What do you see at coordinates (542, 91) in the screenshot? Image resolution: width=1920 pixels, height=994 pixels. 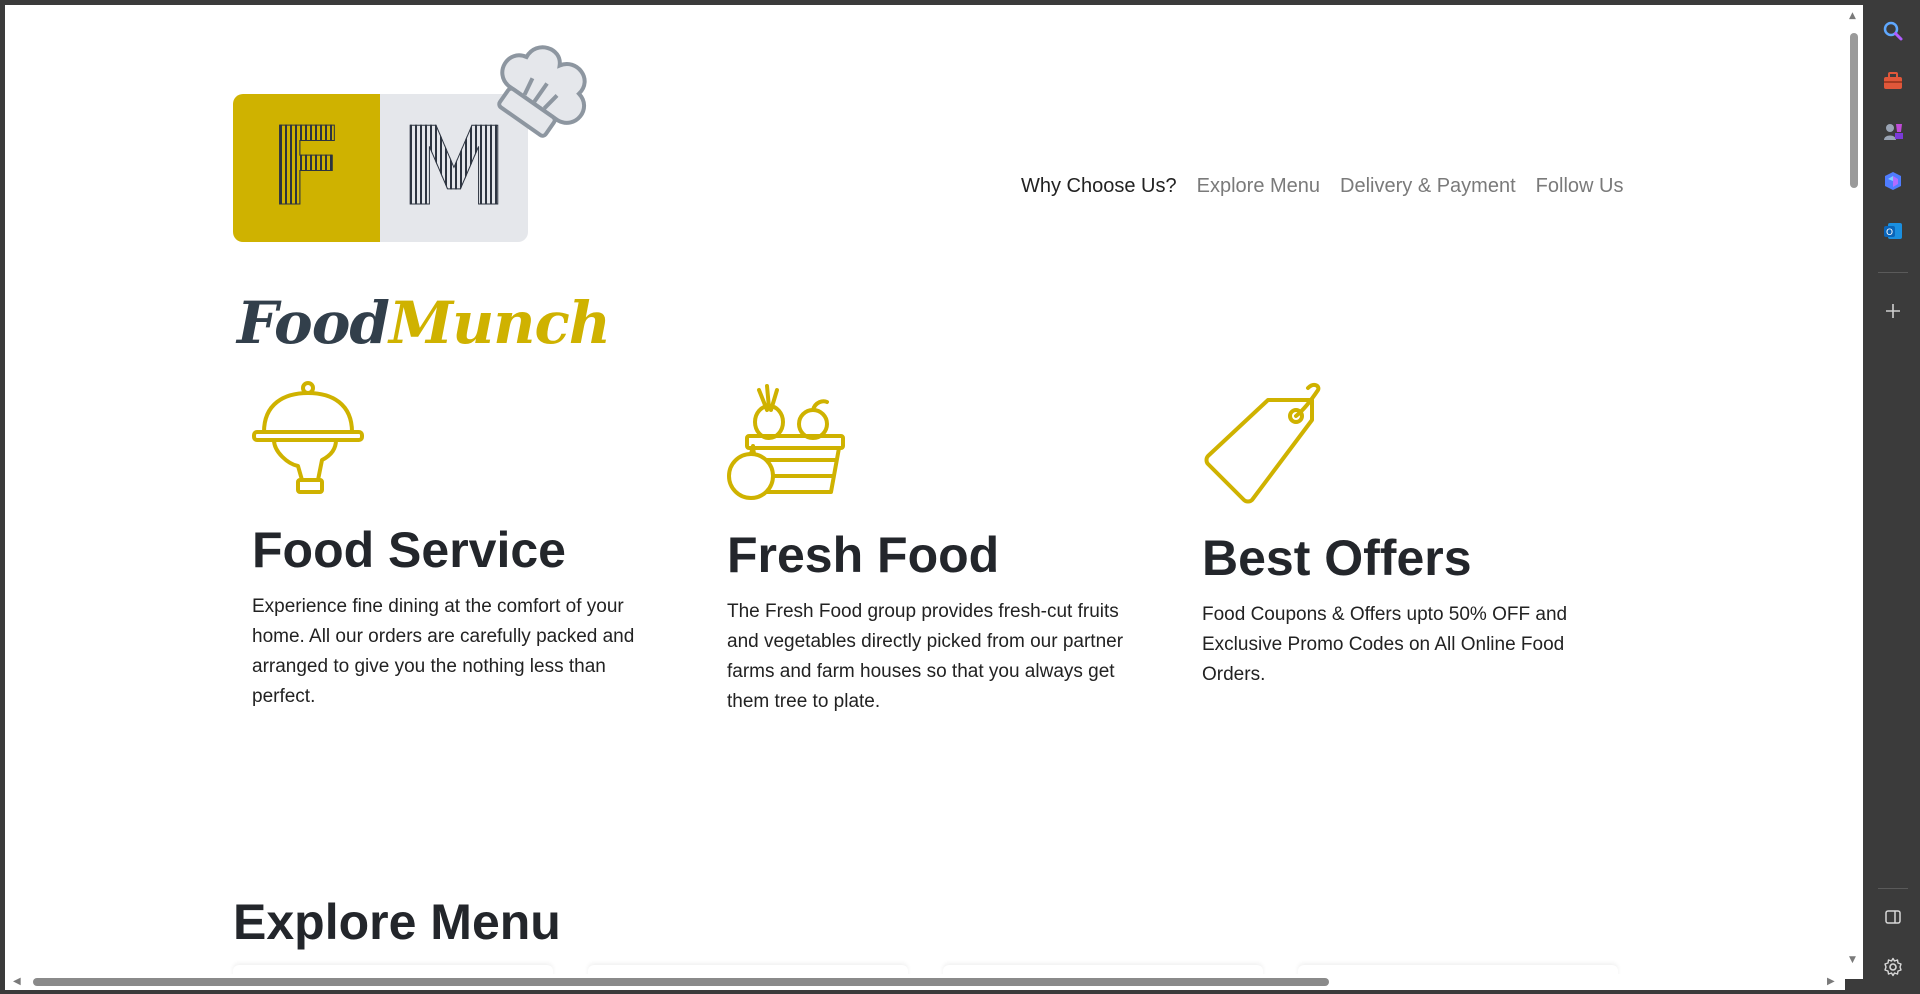 I see `chef-hat-icon` at bounding box center [542, 91].